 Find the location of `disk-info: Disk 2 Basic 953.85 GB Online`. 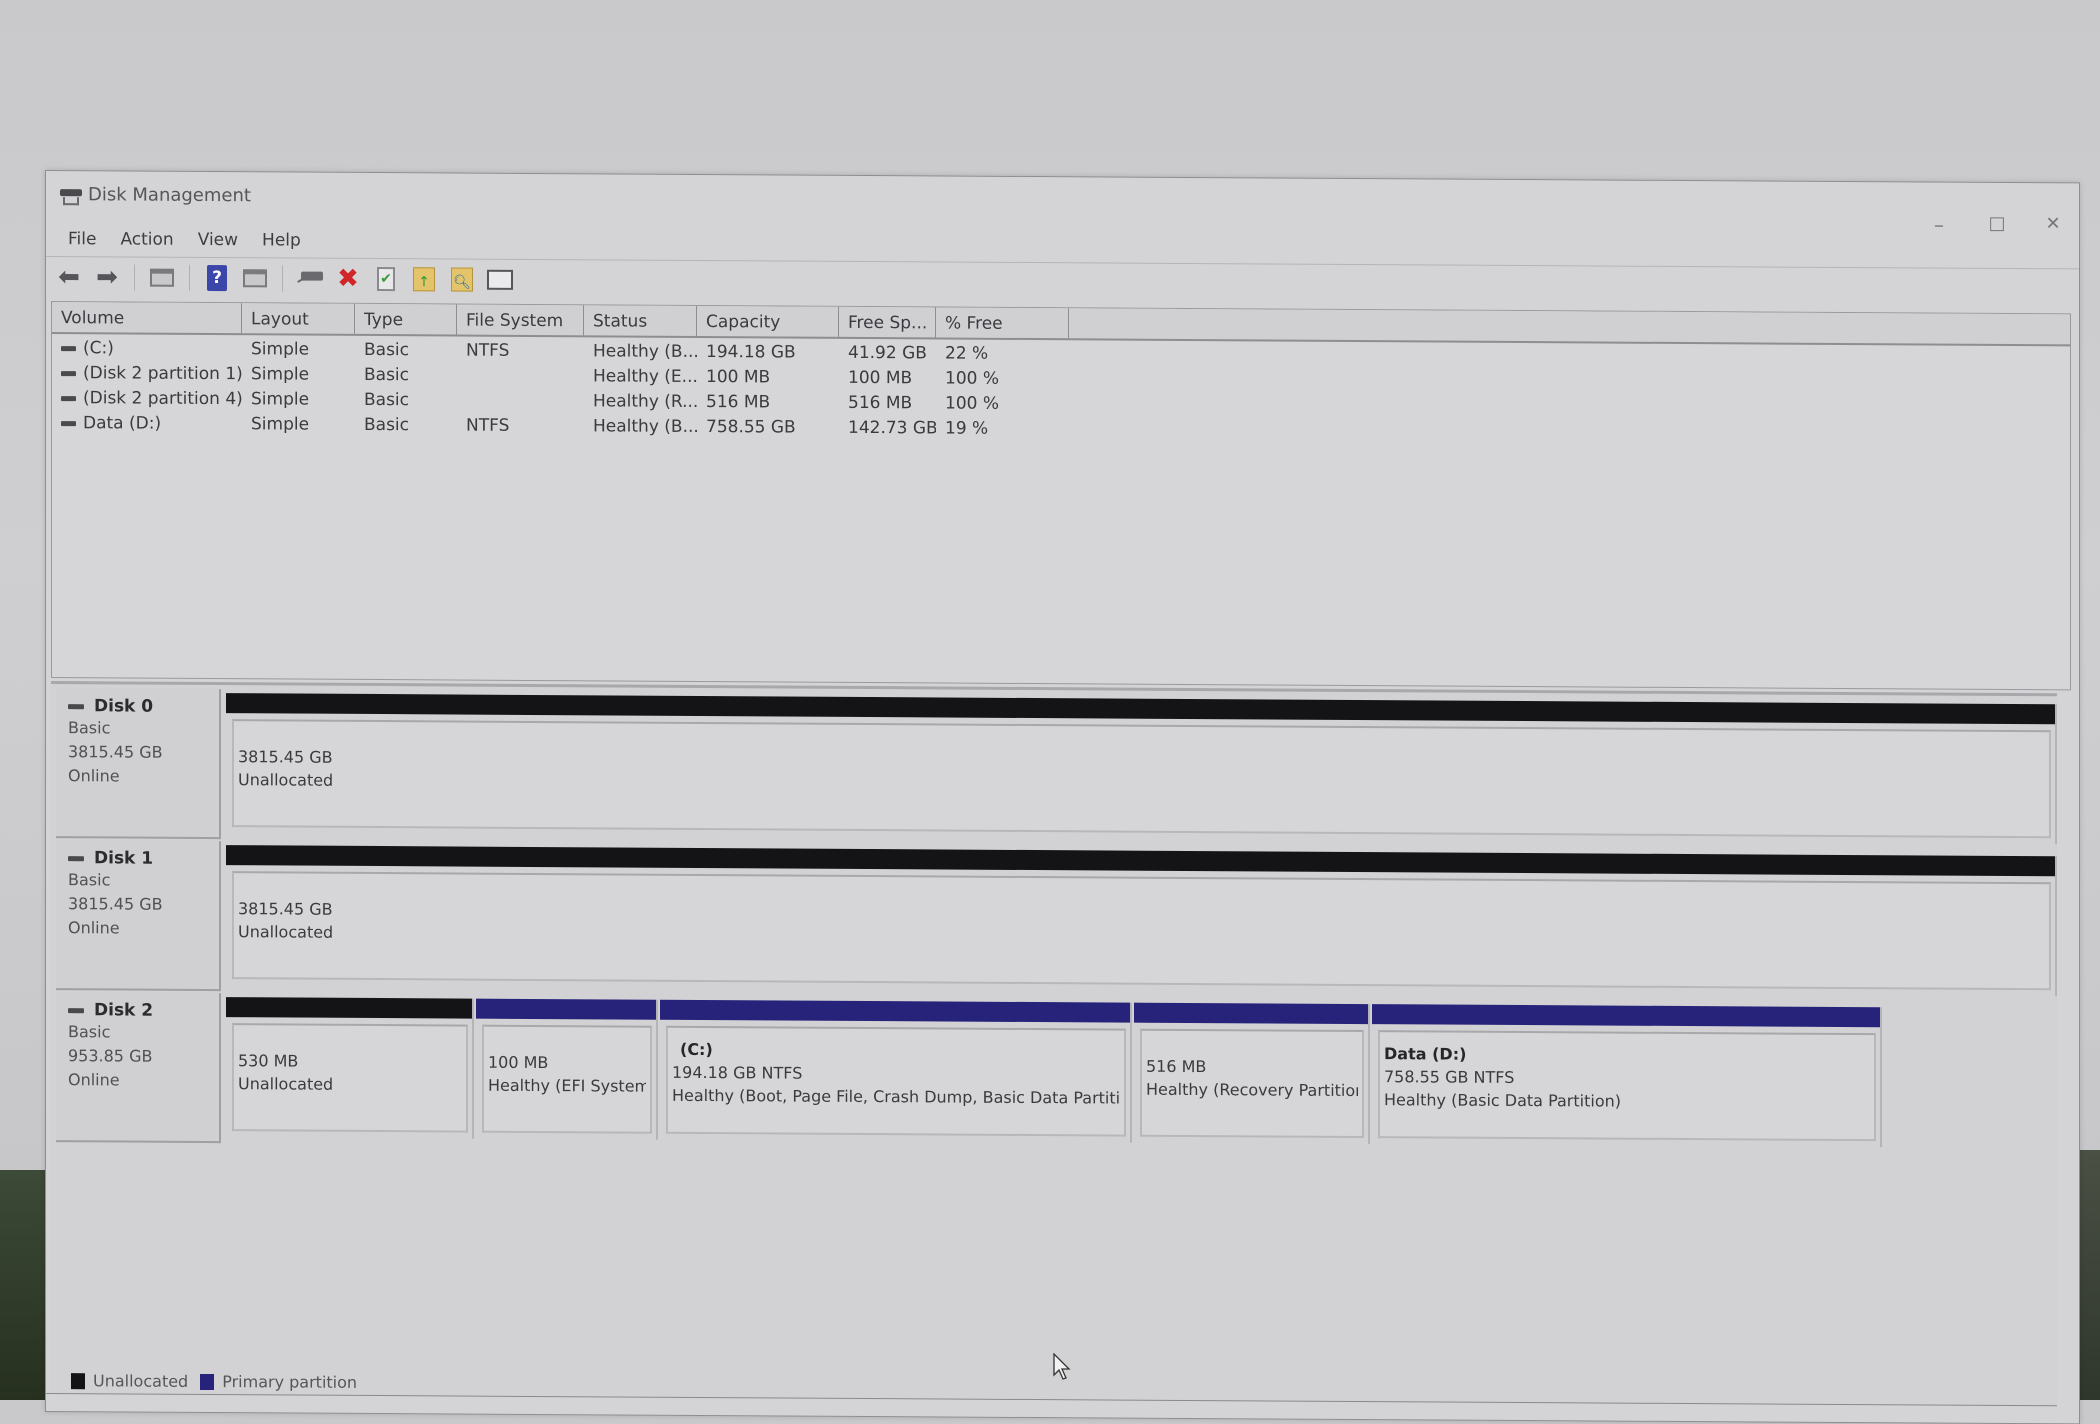

disk-info: Disk 2 Basic 953.85 GB Online is located at coordinates (138, 1068).